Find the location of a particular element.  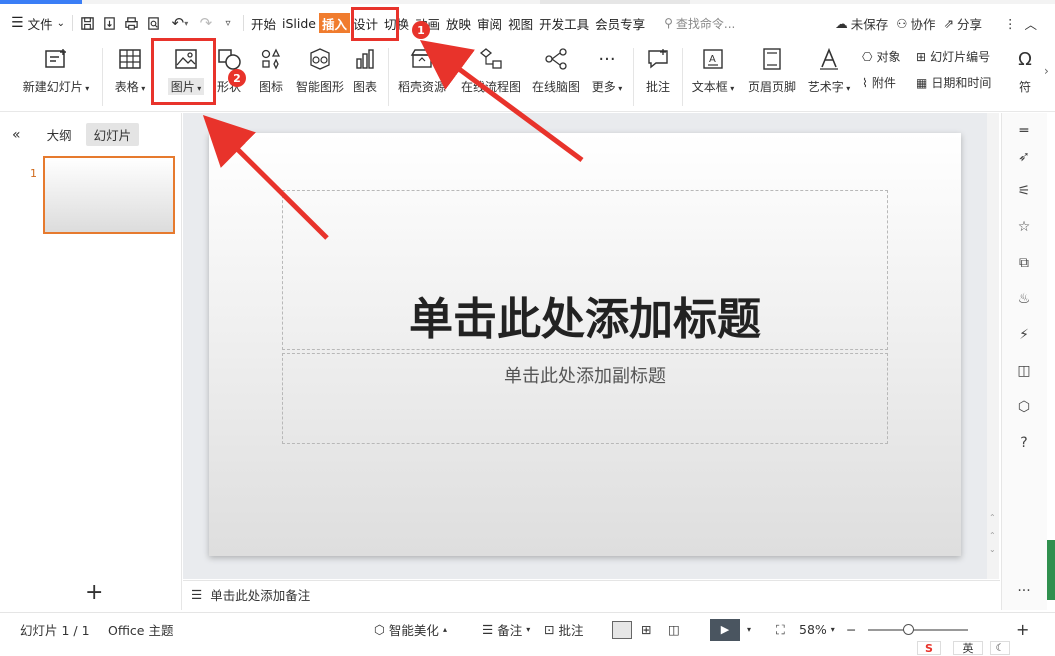

comment-toggle: ⊡ 批注 is located at coordinates (564, 629).